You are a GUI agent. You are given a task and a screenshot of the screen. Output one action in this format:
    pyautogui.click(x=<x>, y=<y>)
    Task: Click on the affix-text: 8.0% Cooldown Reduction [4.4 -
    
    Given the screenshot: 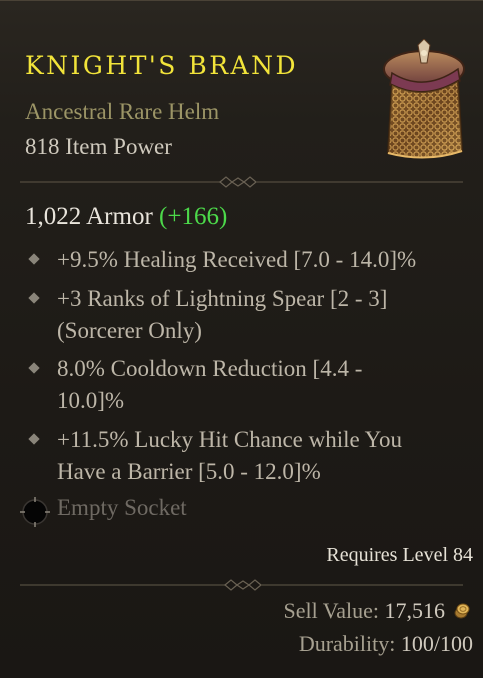 What is the action you would take?
    pyautogui.click(x=210, y=368)
    